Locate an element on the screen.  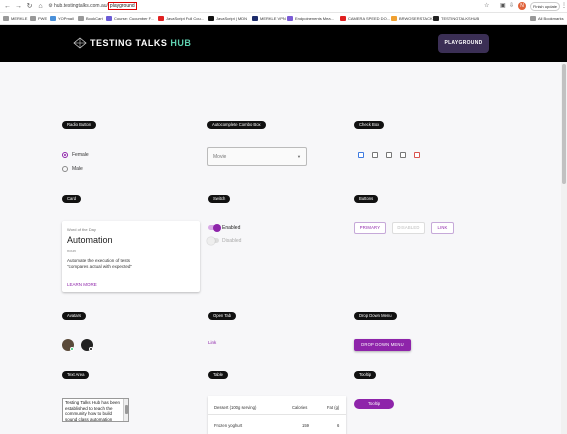
url-path-highlight: playground is located at coordinates (122, 6).